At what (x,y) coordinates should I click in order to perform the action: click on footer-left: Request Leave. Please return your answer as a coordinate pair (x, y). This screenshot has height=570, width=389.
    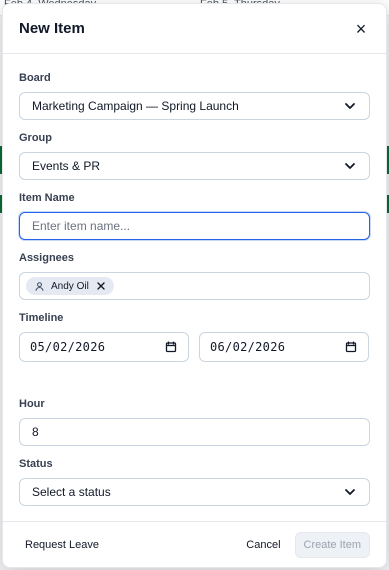
    Looking at the image, I should click on (129, 545).